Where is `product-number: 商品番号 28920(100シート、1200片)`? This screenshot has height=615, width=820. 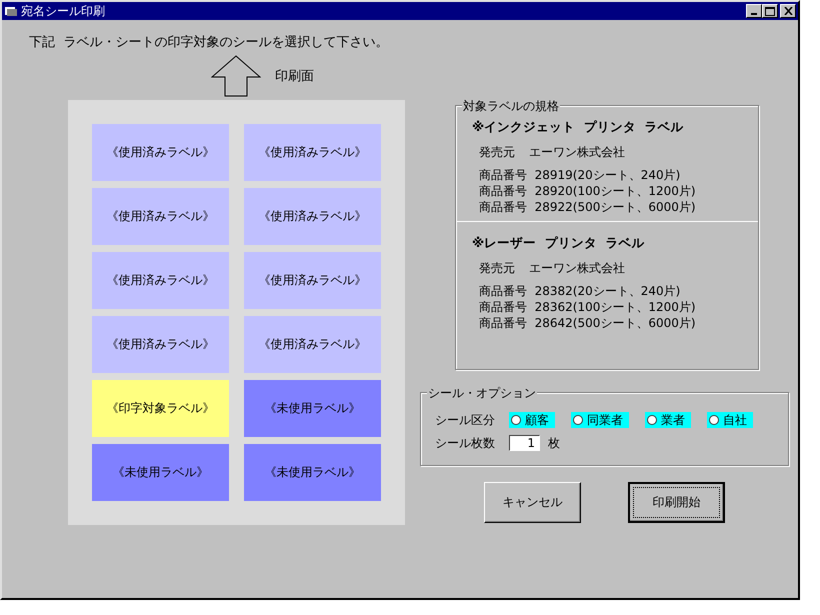 product-number: 商品番号 28920(100シート、1200片) is located at coordinates (588, 191).